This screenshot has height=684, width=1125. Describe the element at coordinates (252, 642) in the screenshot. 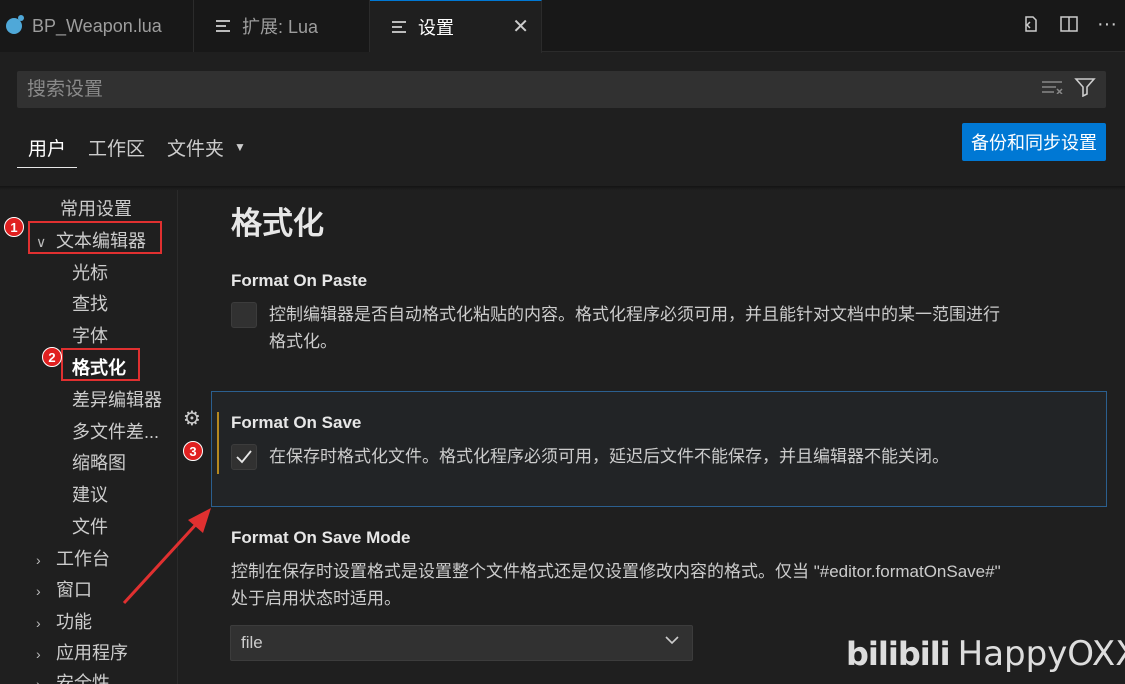

I see `select-value: file` at that location.